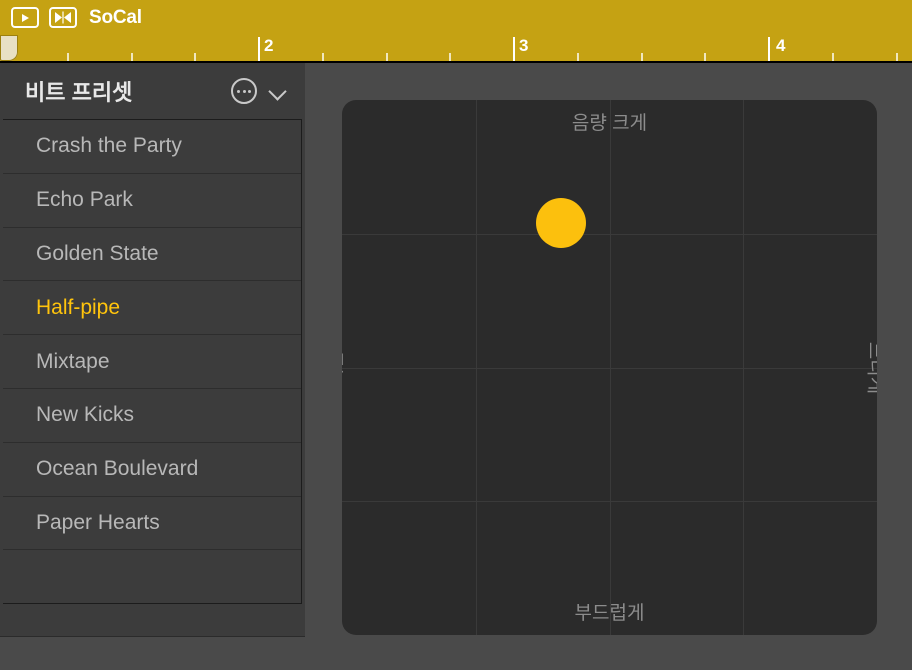  Describe the element at coordinates (97, 253) in the screenshot. I see `preset-list-item-label: Golden State` at that location.